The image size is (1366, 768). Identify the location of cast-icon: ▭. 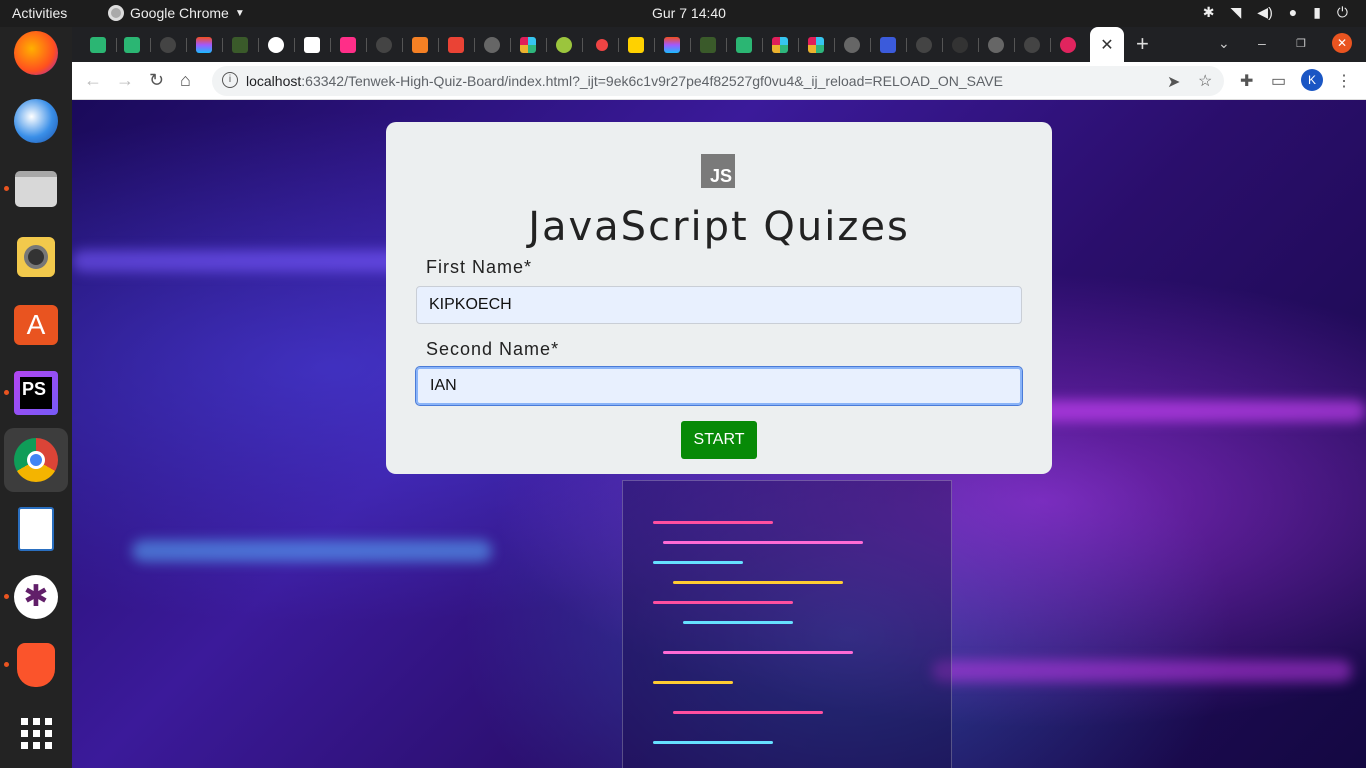
(1278, 81).